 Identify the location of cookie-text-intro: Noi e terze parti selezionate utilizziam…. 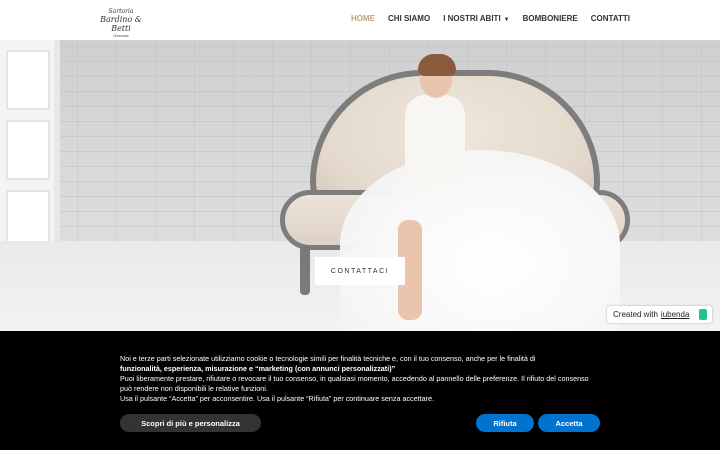
(328, 358).